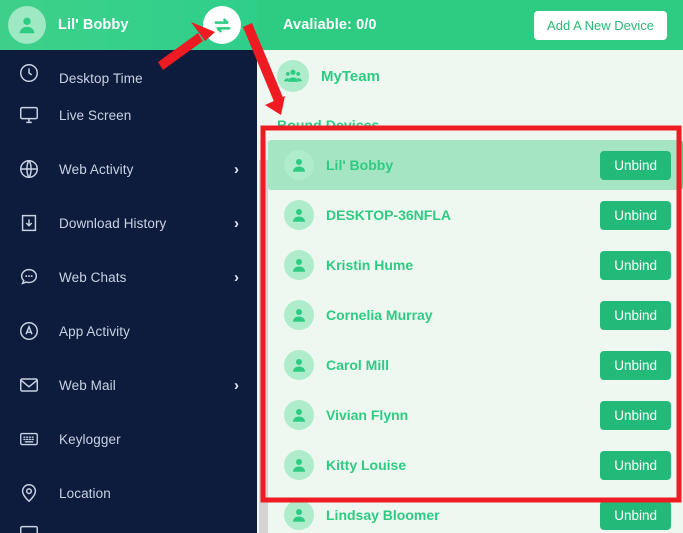 This screenshot has height=533, width=683. Describe the element at coordinates (29, 331) in the screenshot. I see `app-icon` at that location.